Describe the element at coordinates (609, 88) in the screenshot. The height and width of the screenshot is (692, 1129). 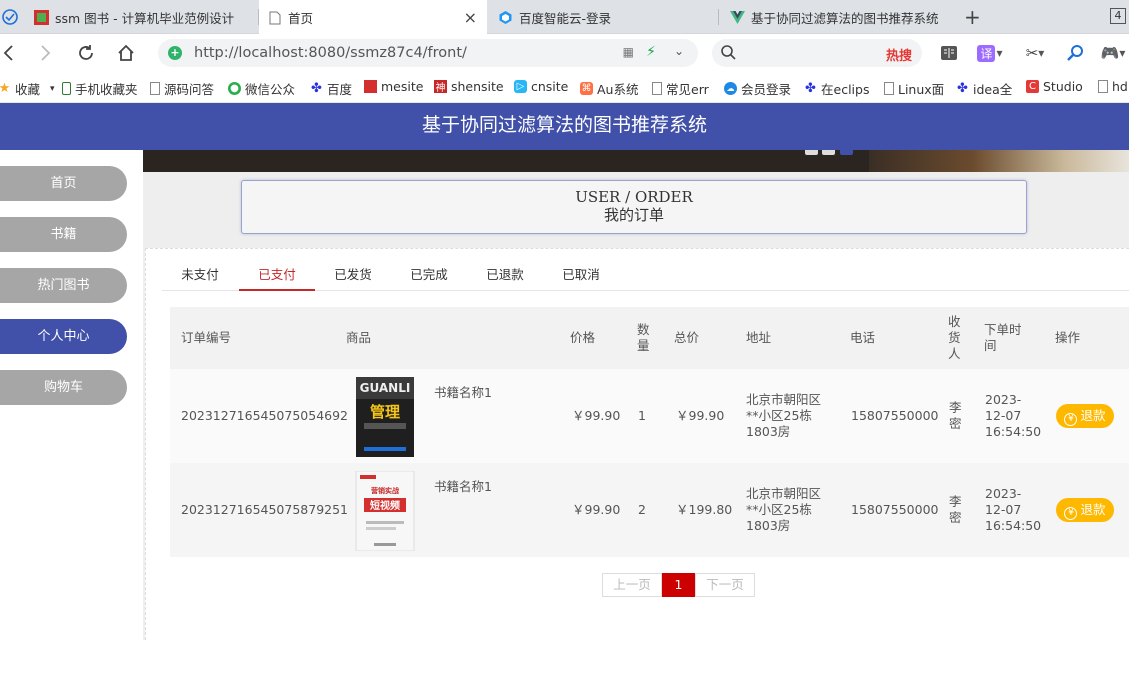
I see `bookmark-au: ⌘ Au系统` at that location.